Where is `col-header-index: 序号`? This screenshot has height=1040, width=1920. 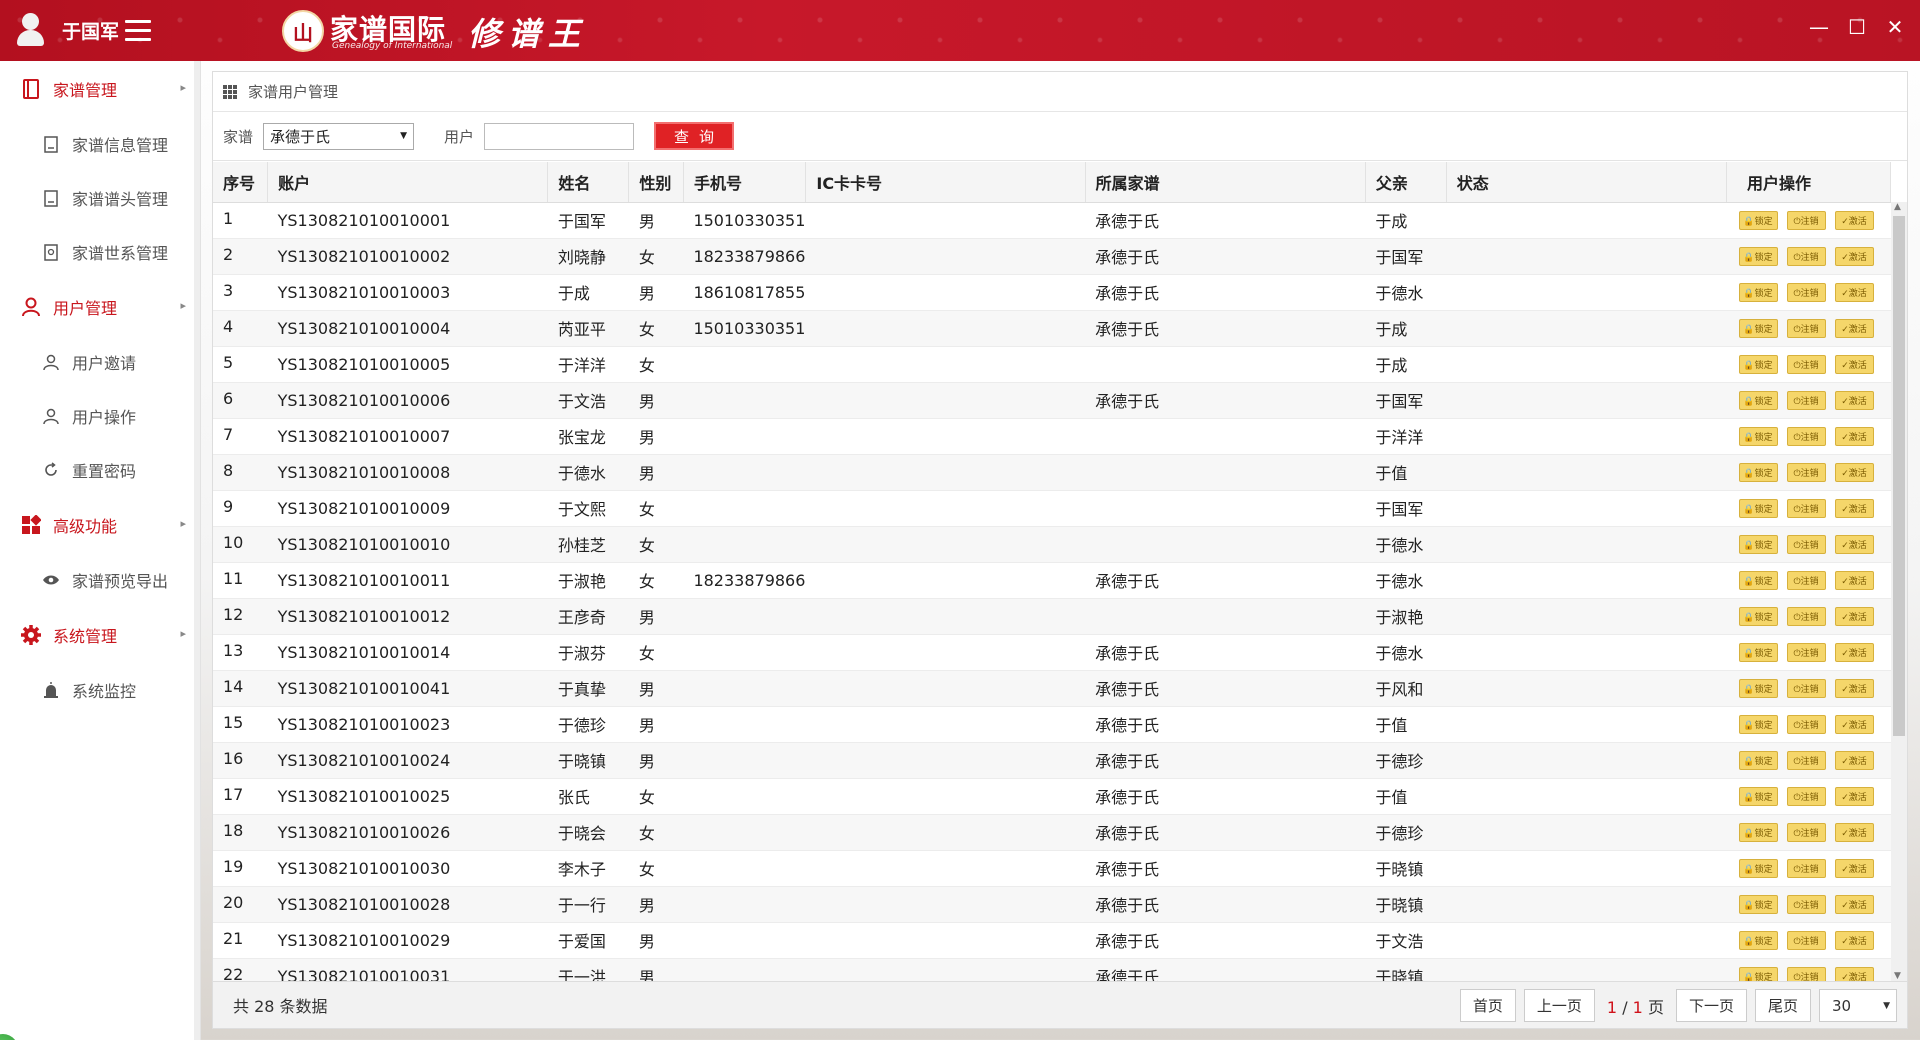
col-header-index: 序号 is located at coordinates (241, 182).